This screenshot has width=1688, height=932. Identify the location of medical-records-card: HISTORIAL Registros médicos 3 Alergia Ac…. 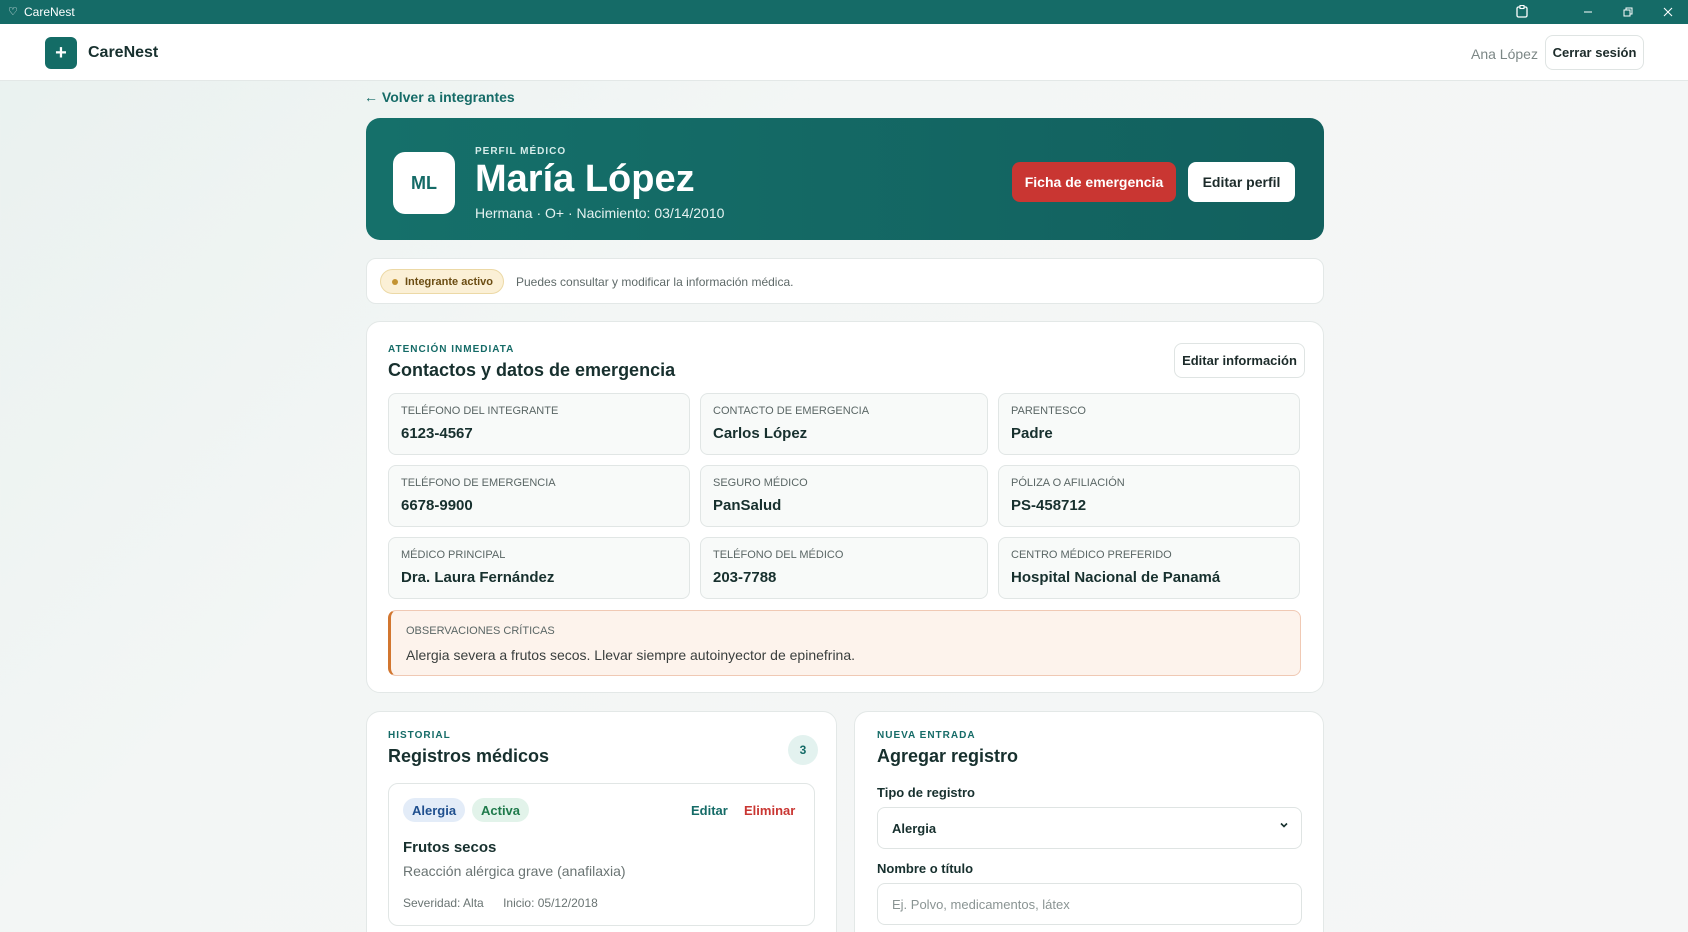
(601, 821).